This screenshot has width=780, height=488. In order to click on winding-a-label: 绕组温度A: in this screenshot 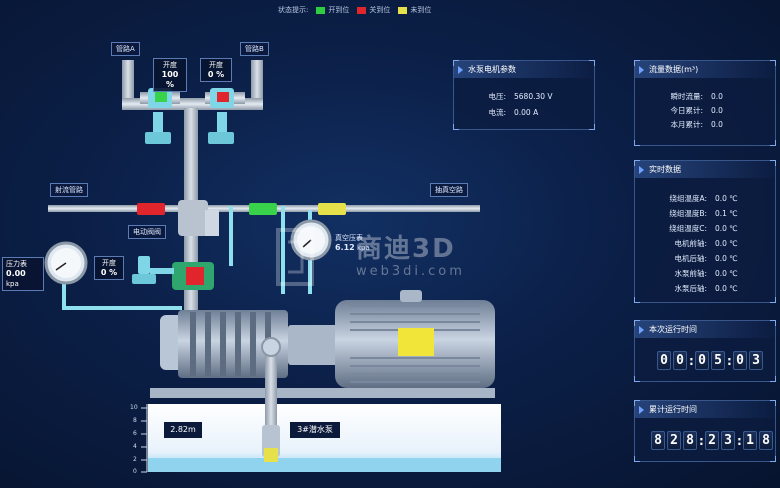, I will do `click(688, 198)`.